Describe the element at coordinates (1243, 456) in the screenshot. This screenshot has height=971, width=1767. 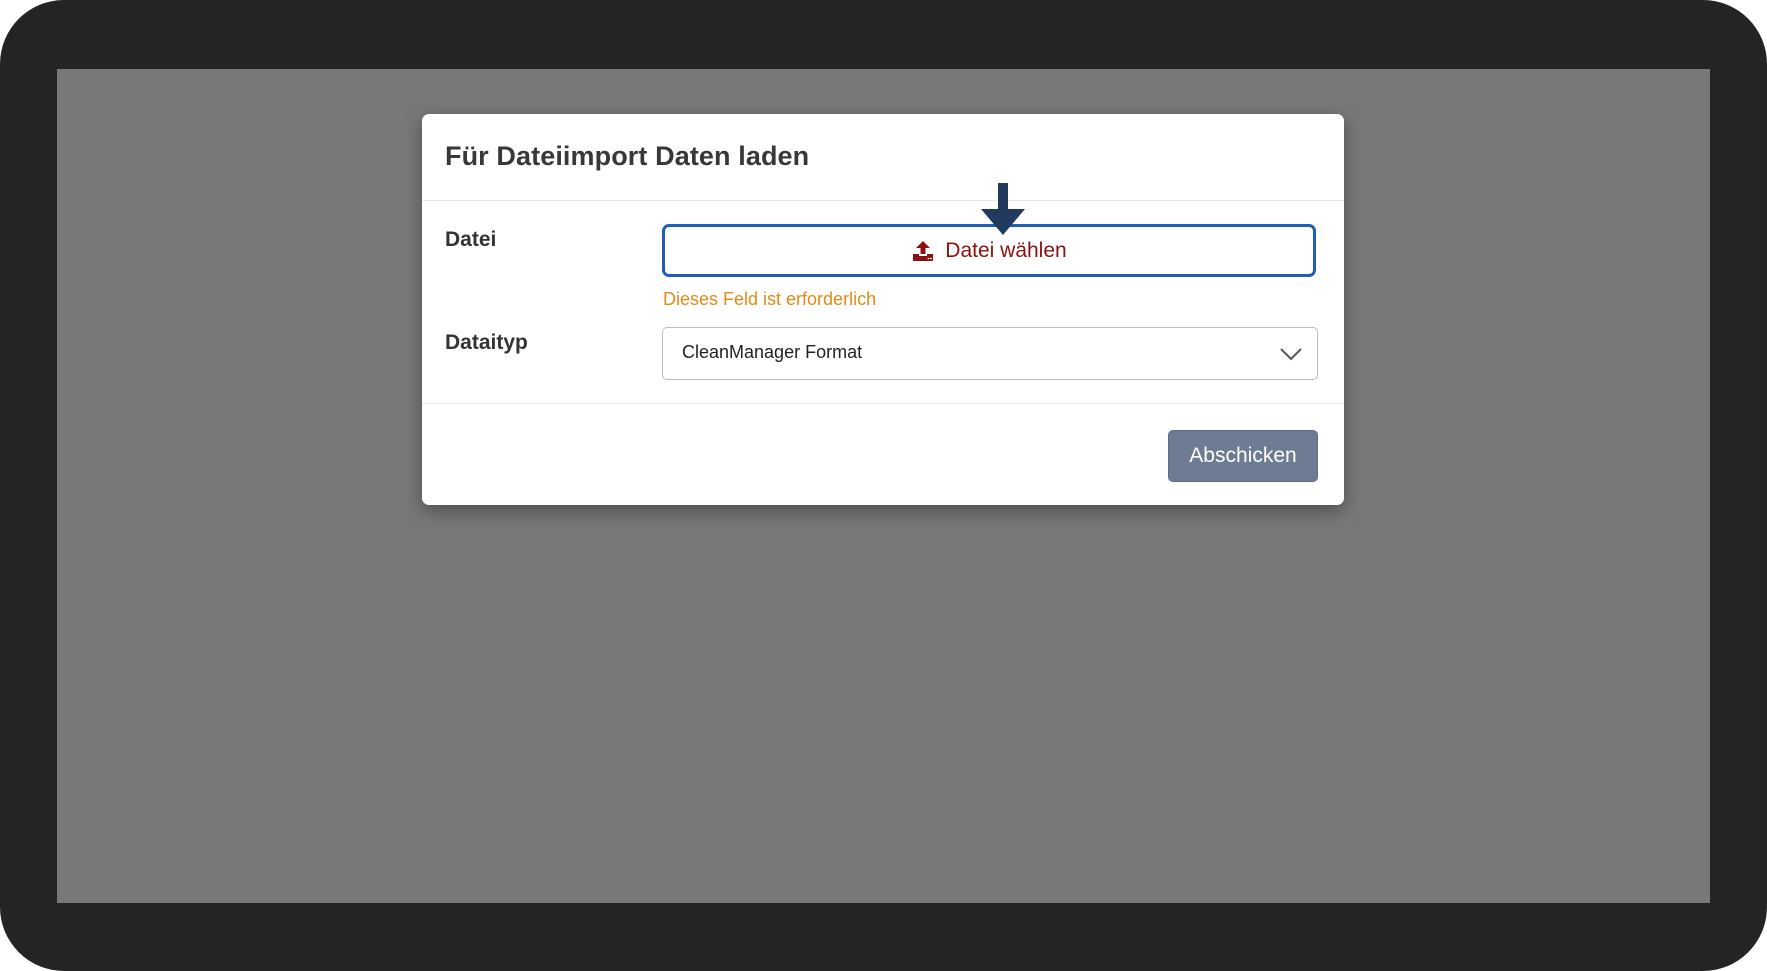
I see `submit-button: Abschicken` at that location.